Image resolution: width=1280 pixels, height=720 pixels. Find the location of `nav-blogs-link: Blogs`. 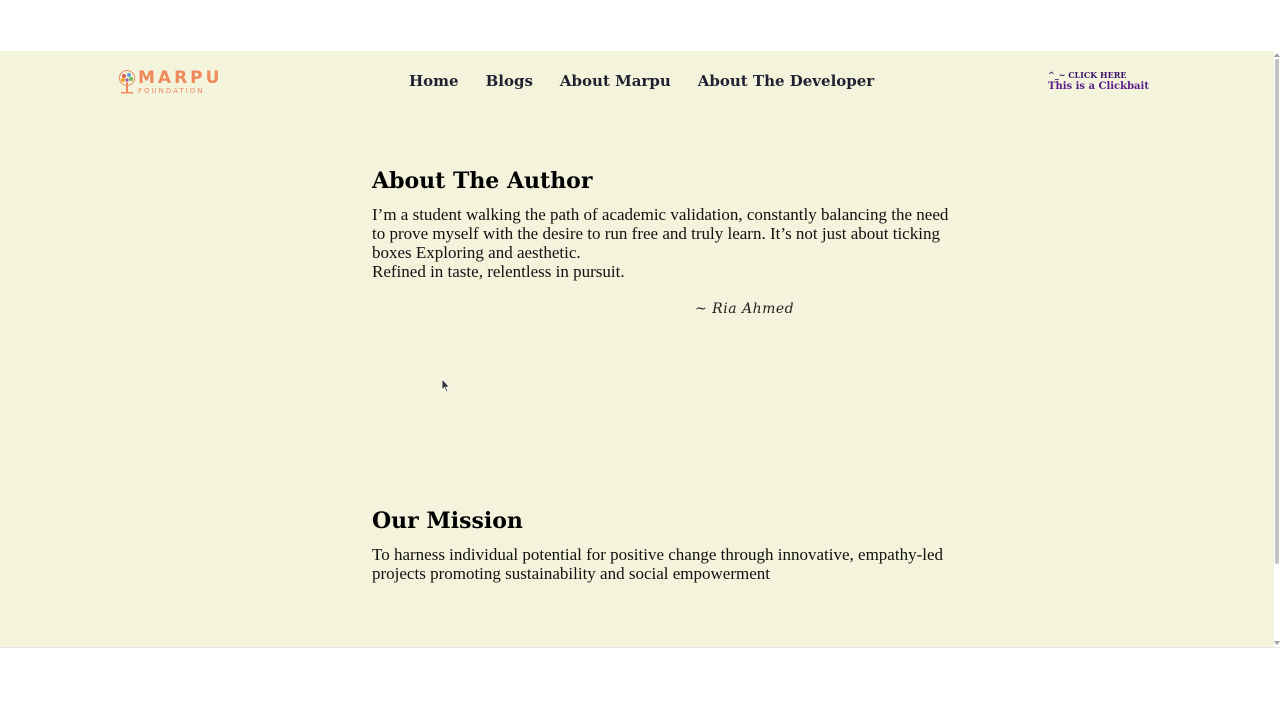

nav-blogs-link: Blogs is located at coordinates (509, 81).